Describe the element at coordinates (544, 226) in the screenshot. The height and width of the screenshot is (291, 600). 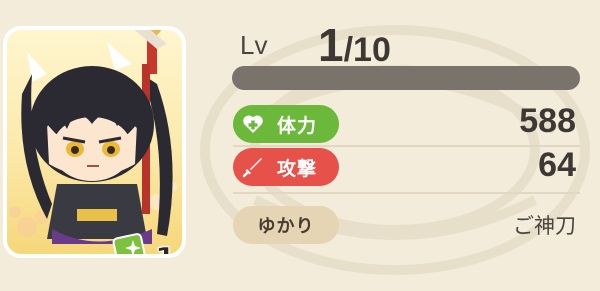
I see `yukari-value: ご神刀` at that location.